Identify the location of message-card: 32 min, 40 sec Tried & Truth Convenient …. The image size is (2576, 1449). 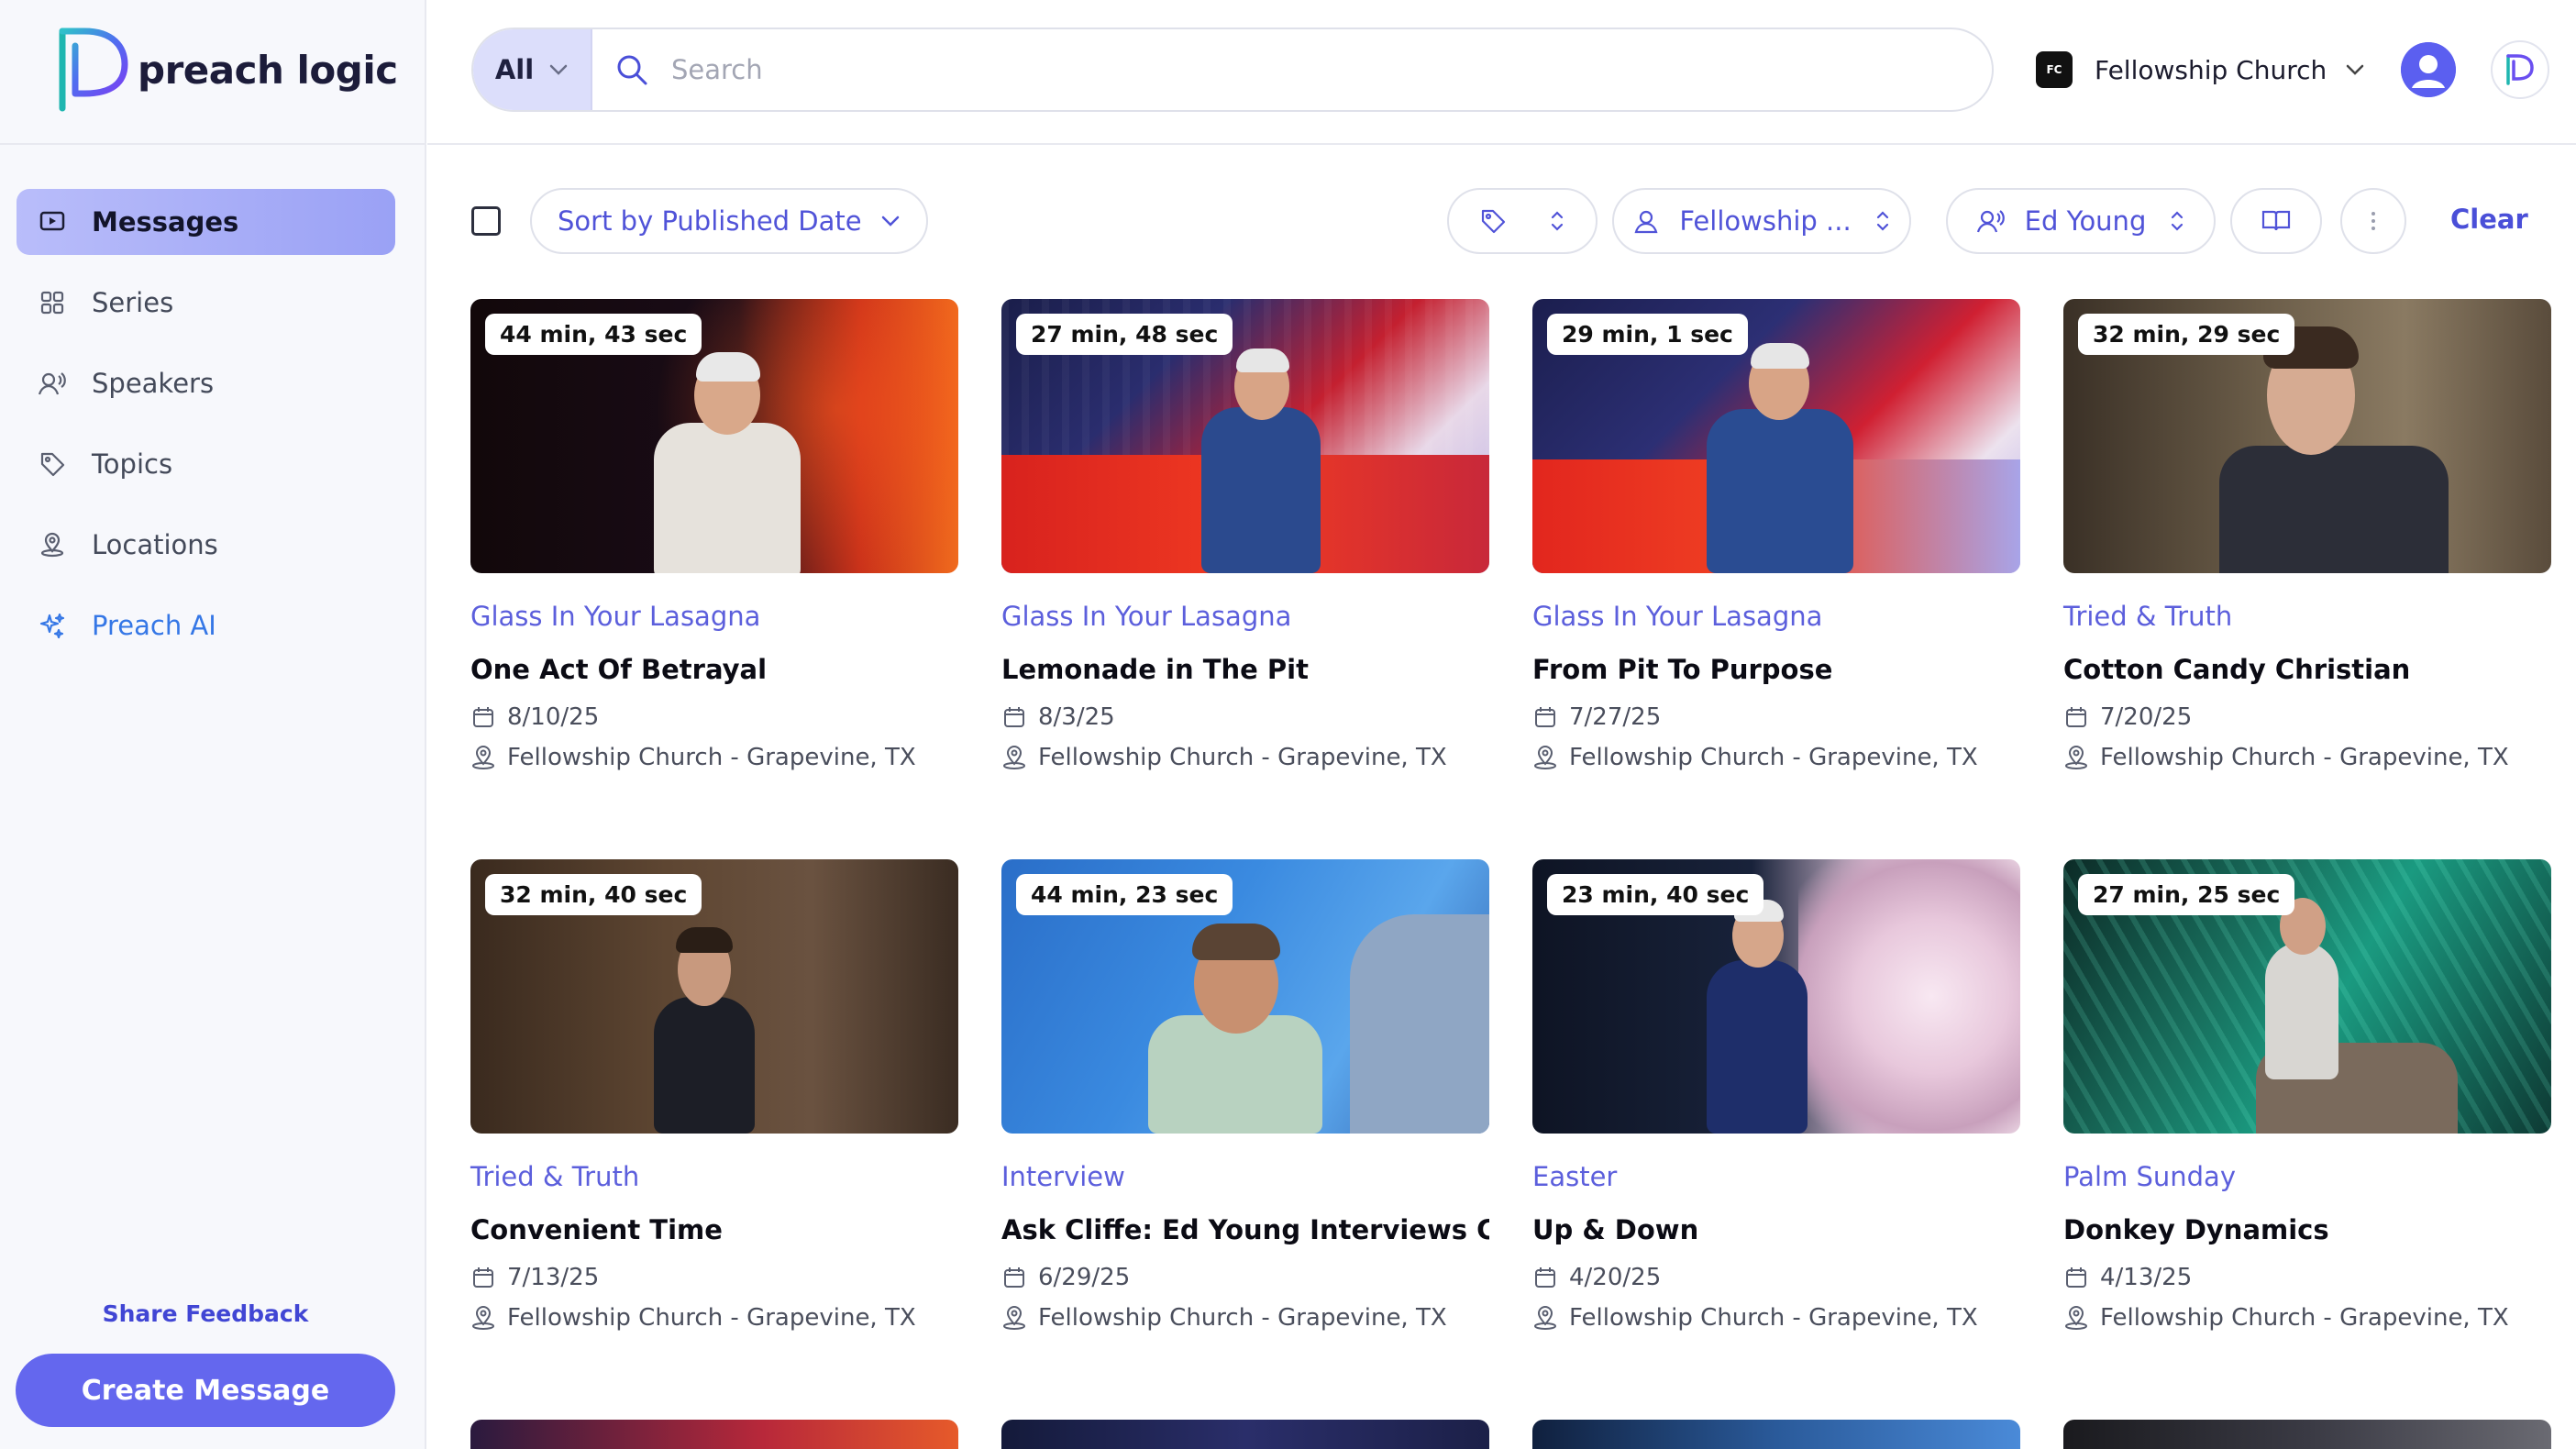
(714, 1095).